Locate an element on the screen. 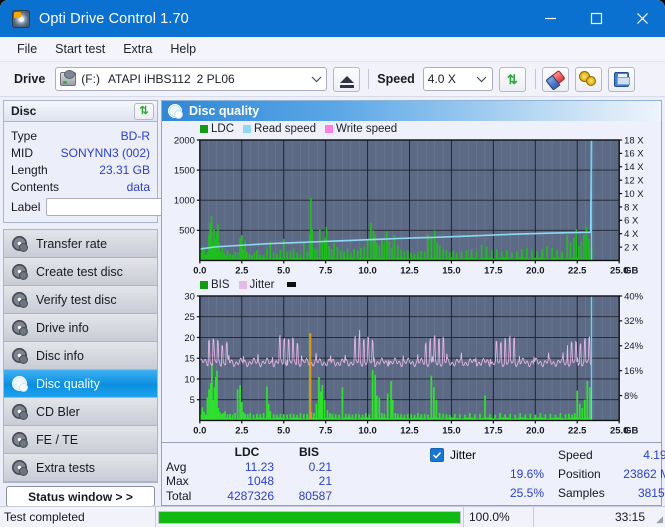 The height and width of the screenshot is (527, 665). close-icon is located at coordinates (642, 18).